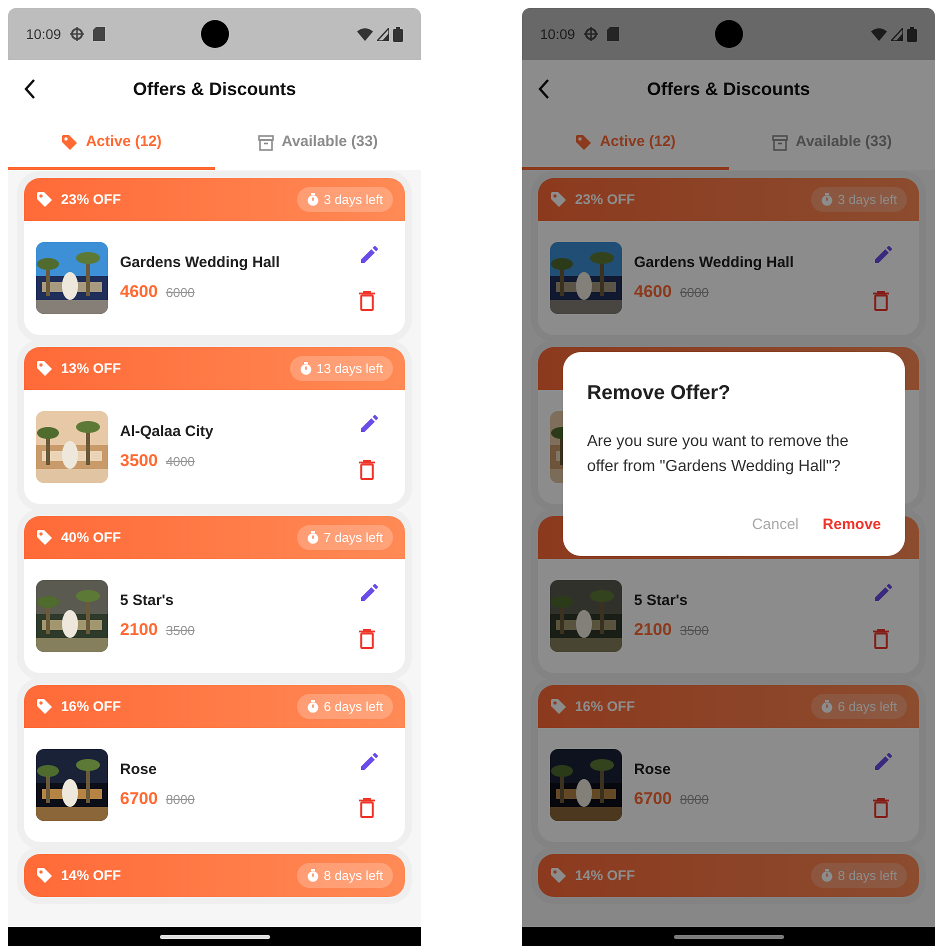 This screenshot has height=946, width=935. I want to click on remove-button: Remove, so click(851, 525).